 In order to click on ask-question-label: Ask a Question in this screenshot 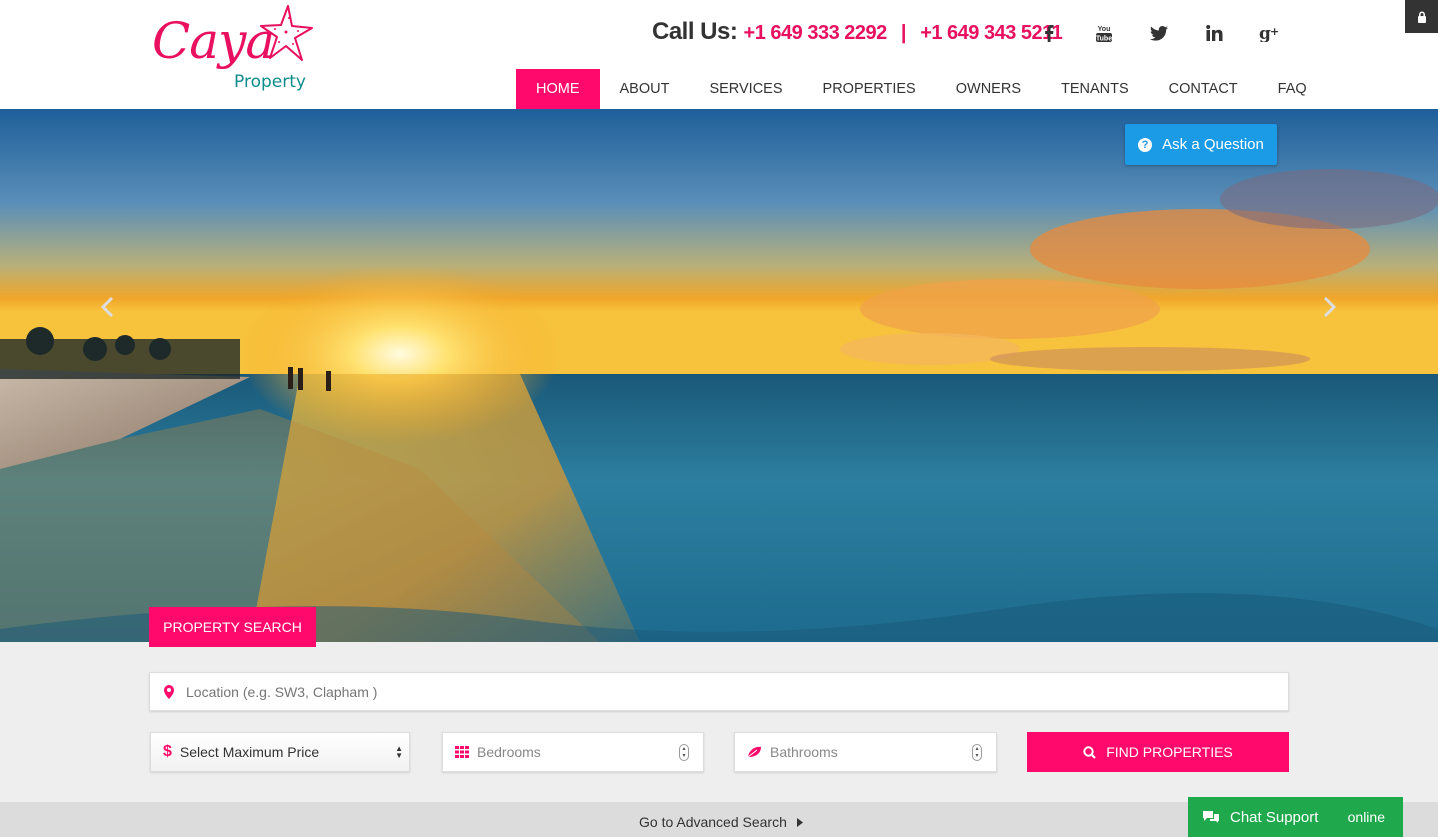, I will do `click(1213, 144)`.